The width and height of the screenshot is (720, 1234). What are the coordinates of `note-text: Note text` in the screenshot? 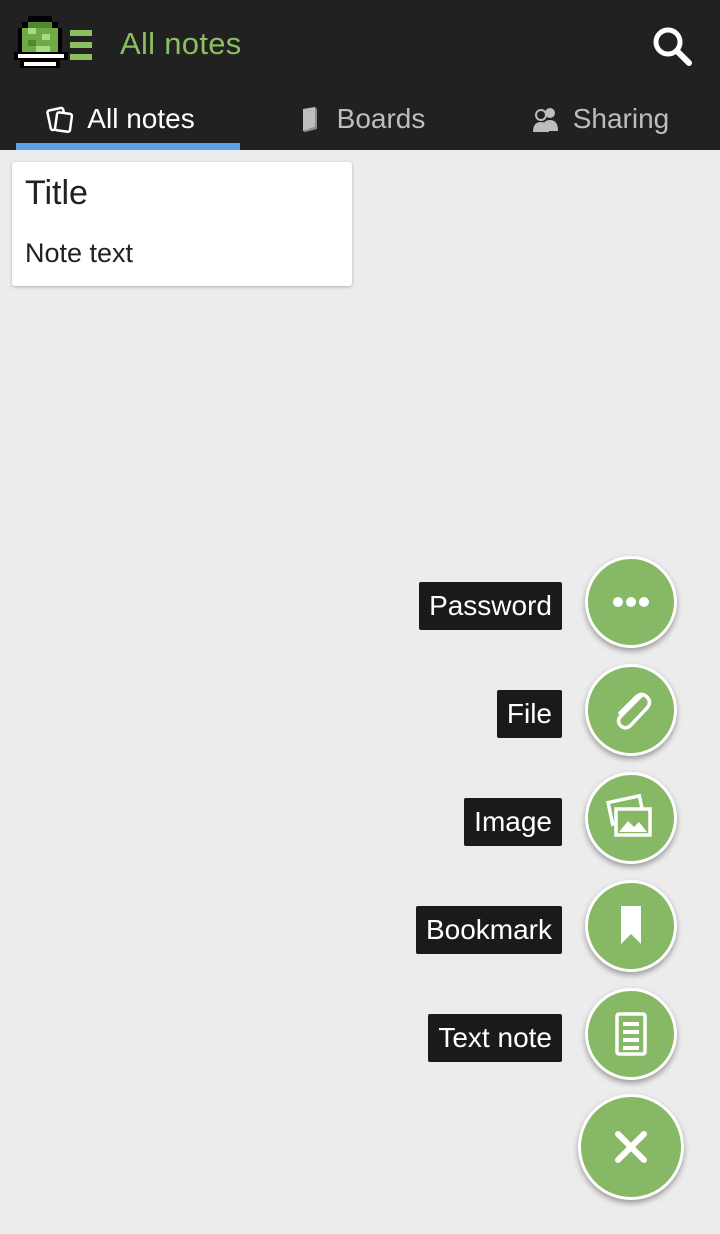 It's located at (79, 253).